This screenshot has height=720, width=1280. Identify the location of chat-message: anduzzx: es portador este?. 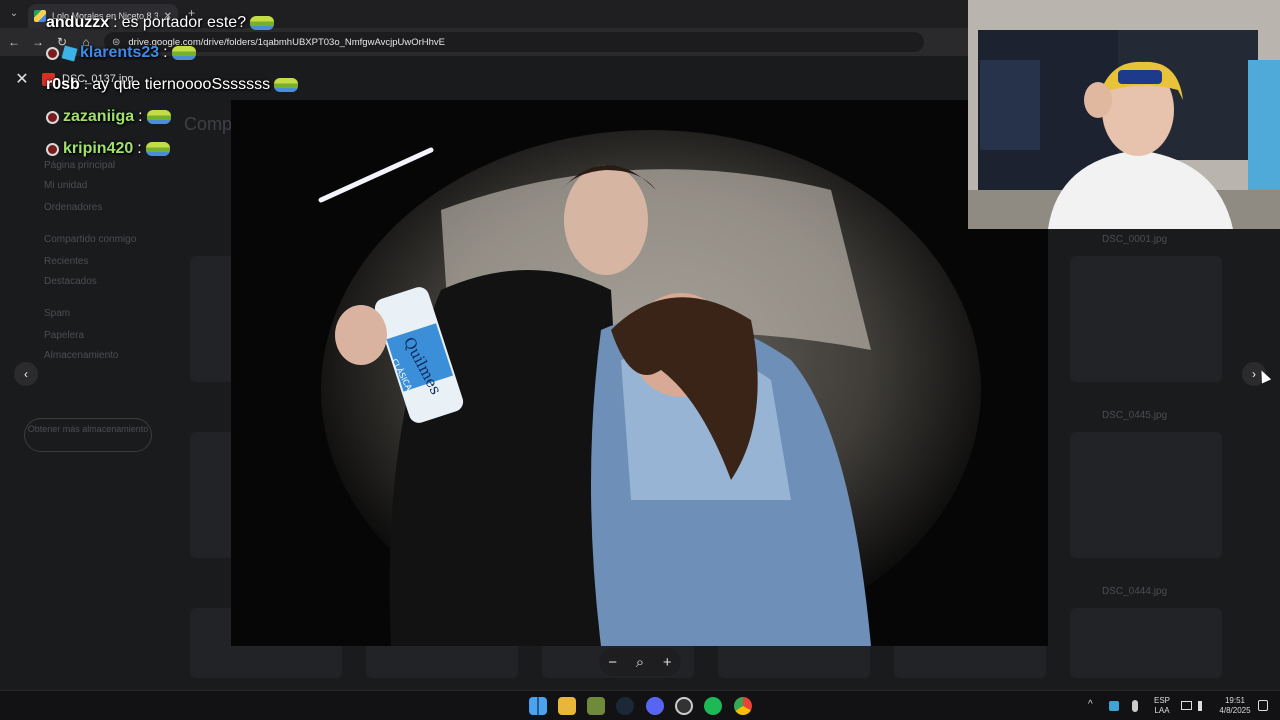
(160, 23).